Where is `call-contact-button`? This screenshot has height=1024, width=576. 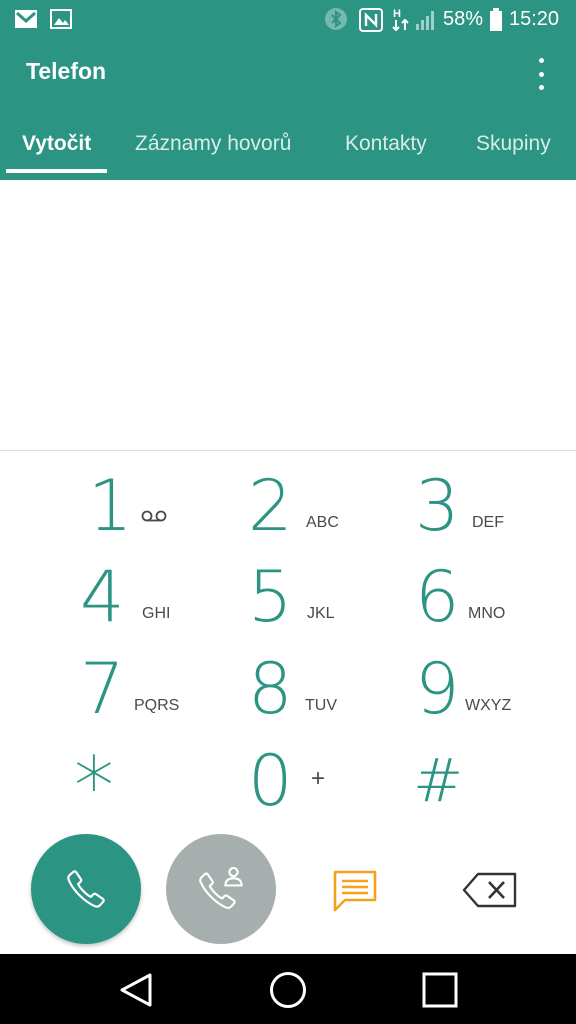
call-contact-button is located at coordinates (221, 889).